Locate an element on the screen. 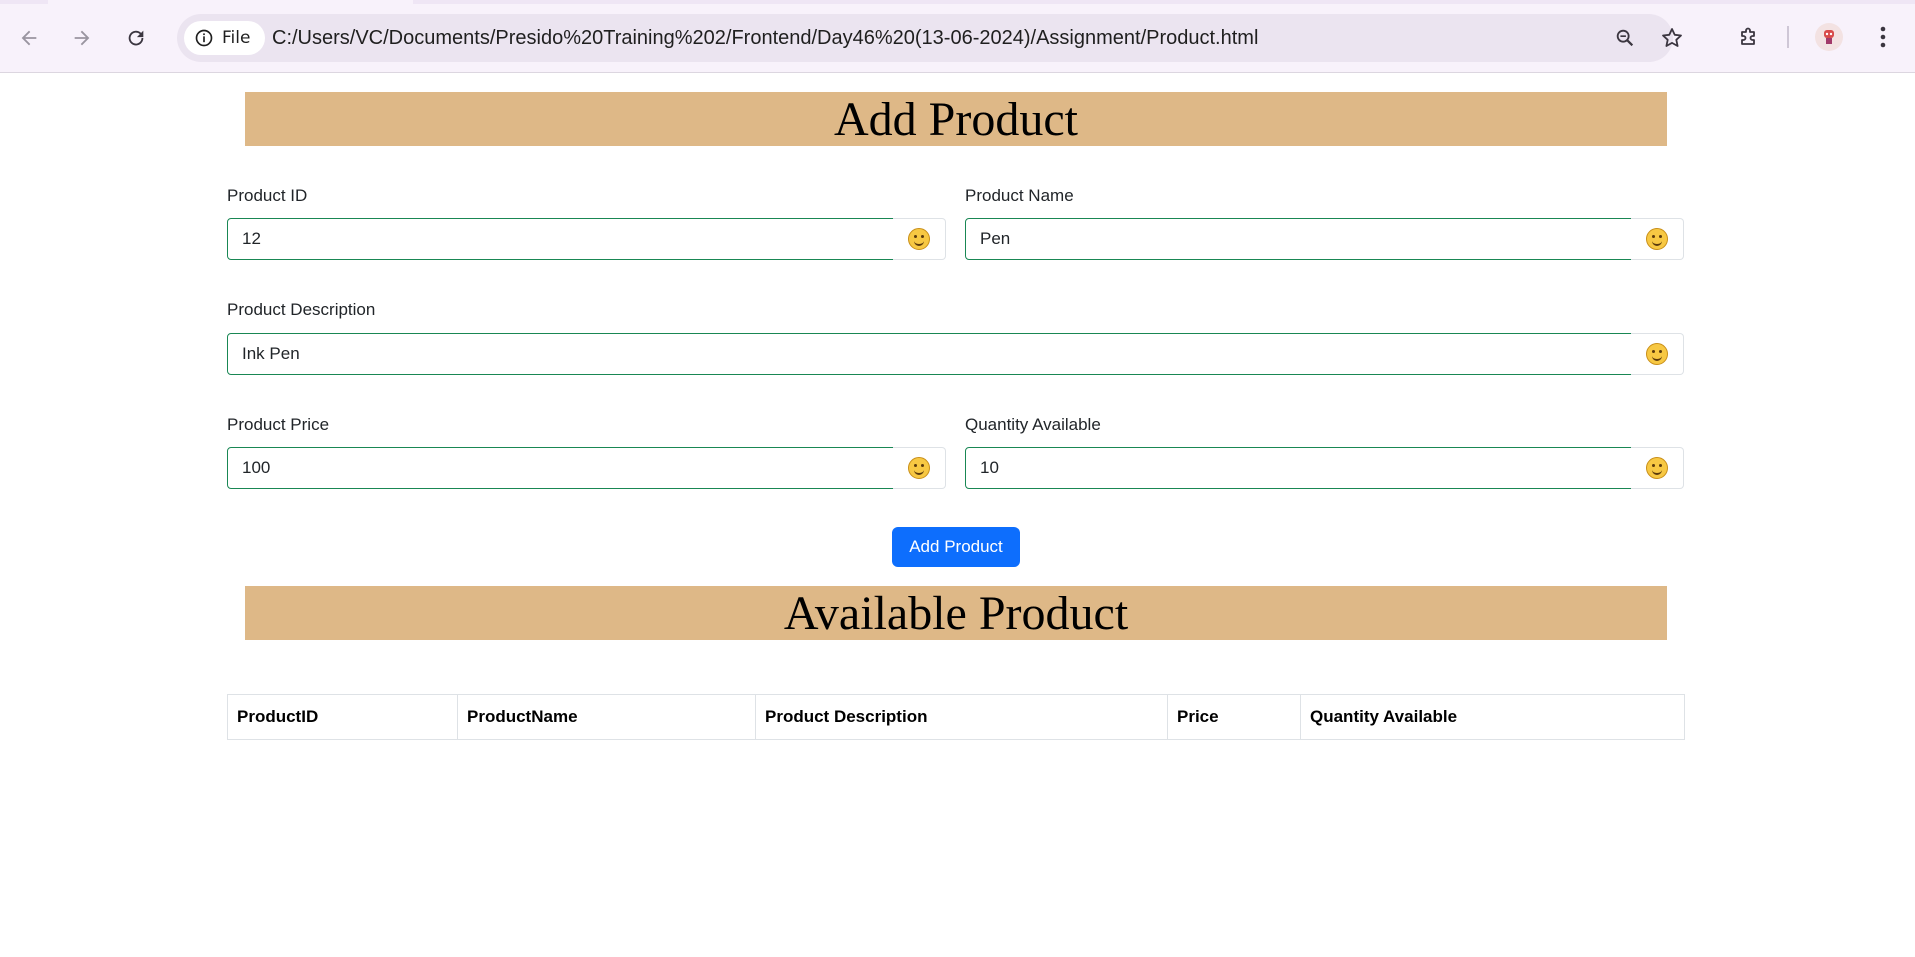  column-header-product-description: Product Description is located at coordinates (961, 717).